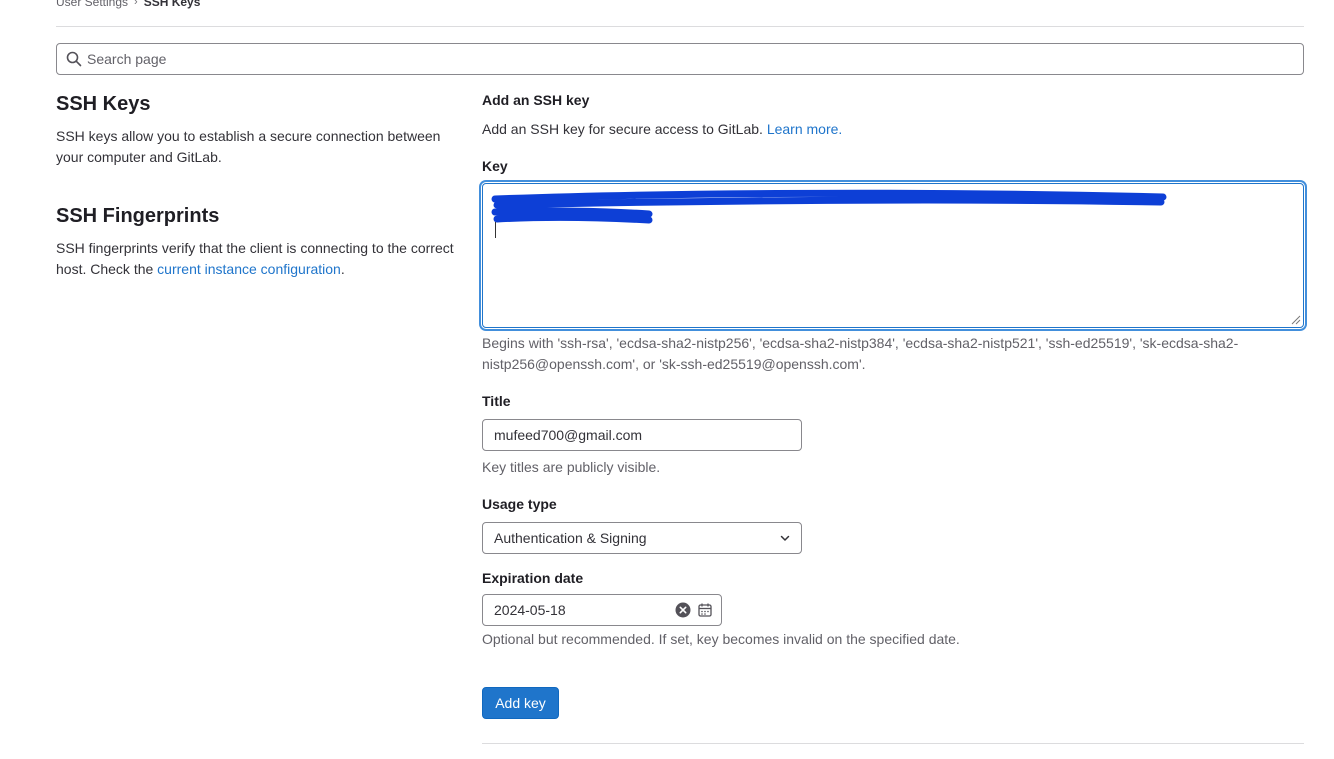 The image size is (1334, 759). I want to click on calendar-icon, so click(705, 610).